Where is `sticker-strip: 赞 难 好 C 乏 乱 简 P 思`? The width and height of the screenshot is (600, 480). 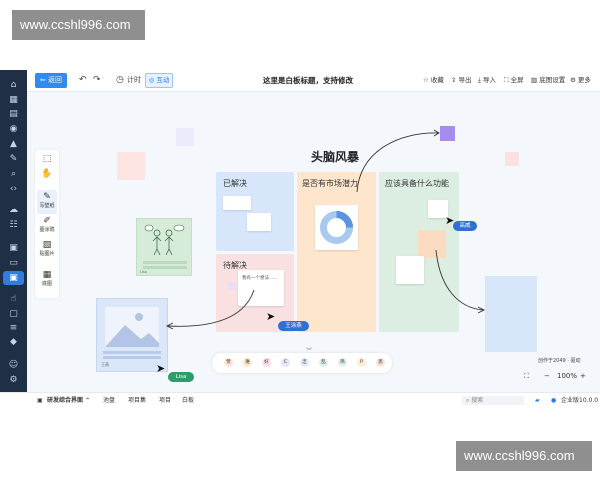 sticker-strip: 赞 难 好 C 乏 乱 简 P 思 is located at coordinates (302, 363).